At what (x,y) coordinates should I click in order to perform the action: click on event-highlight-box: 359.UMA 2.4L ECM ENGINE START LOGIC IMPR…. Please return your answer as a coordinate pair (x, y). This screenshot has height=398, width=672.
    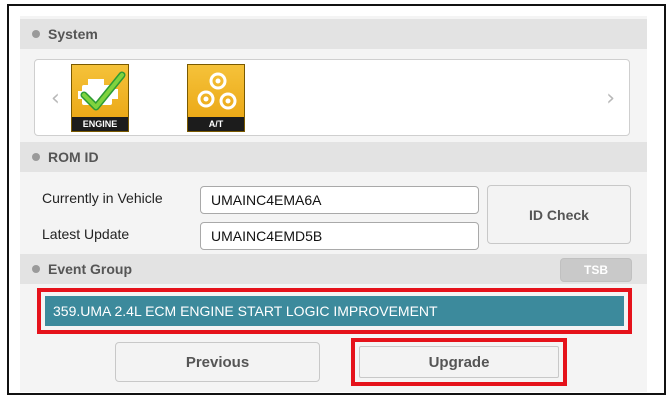
    Looking at the image, I should click on (334, 311).